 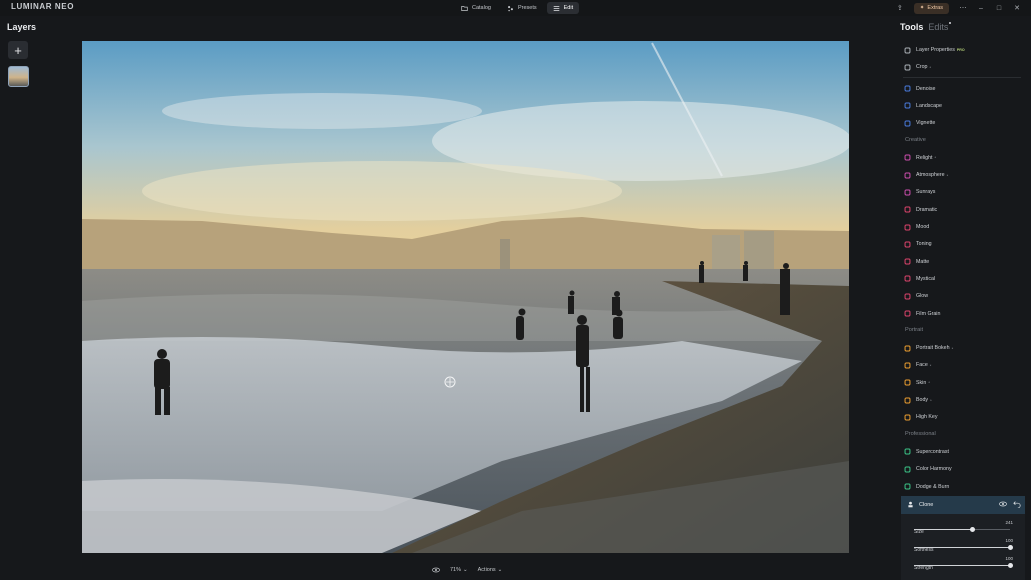 I want to click on tool-color-harmony: Color Harmony, so click(x=964, y=469).